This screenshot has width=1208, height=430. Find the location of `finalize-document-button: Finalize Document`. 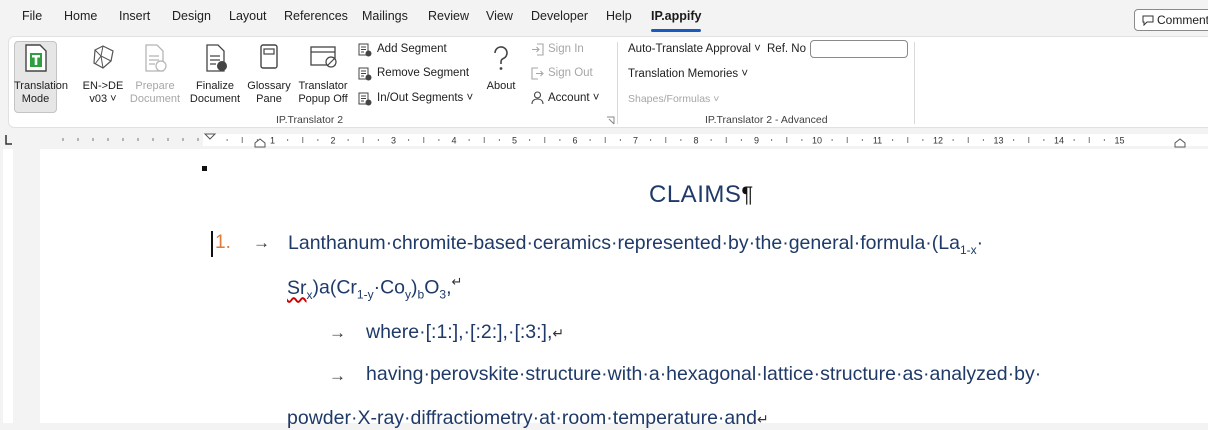

finalize-document-button: Finalize Document is located at coordinates (215, 93).